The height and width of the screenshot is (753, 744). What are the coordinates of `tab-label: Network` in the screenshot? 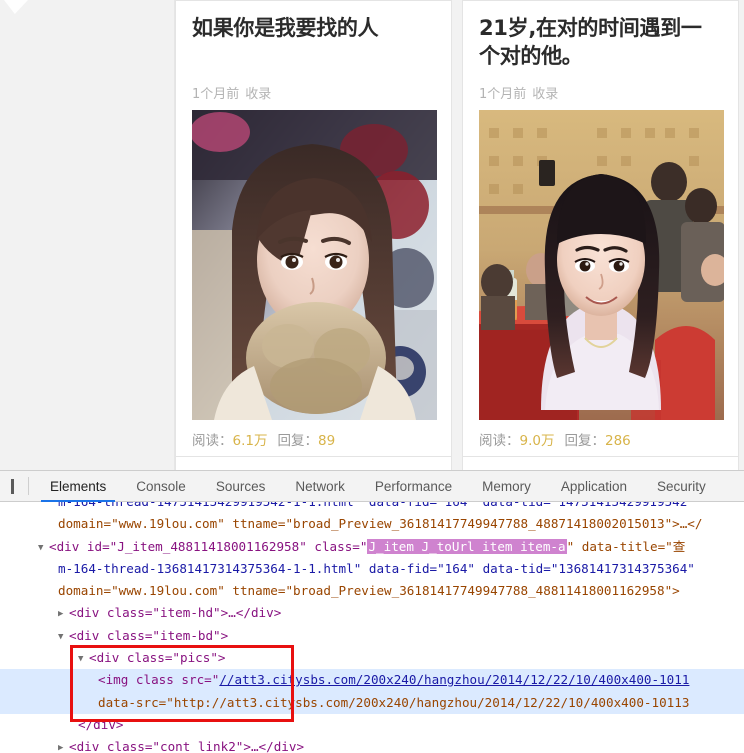 It's located at (320, 486).